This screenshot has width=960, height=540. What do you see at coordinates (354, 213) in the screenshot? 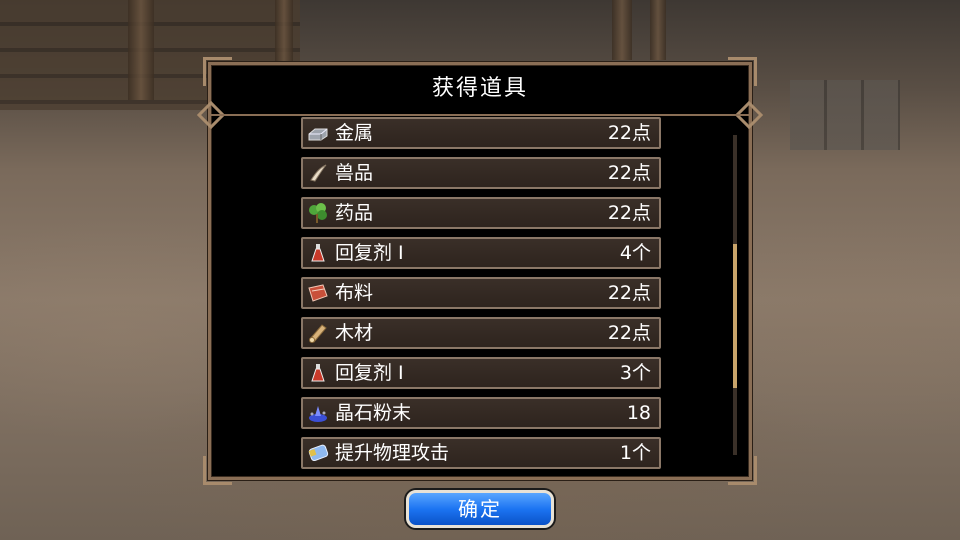
I see `item-name: 药品` at bounding box center [354, 213].